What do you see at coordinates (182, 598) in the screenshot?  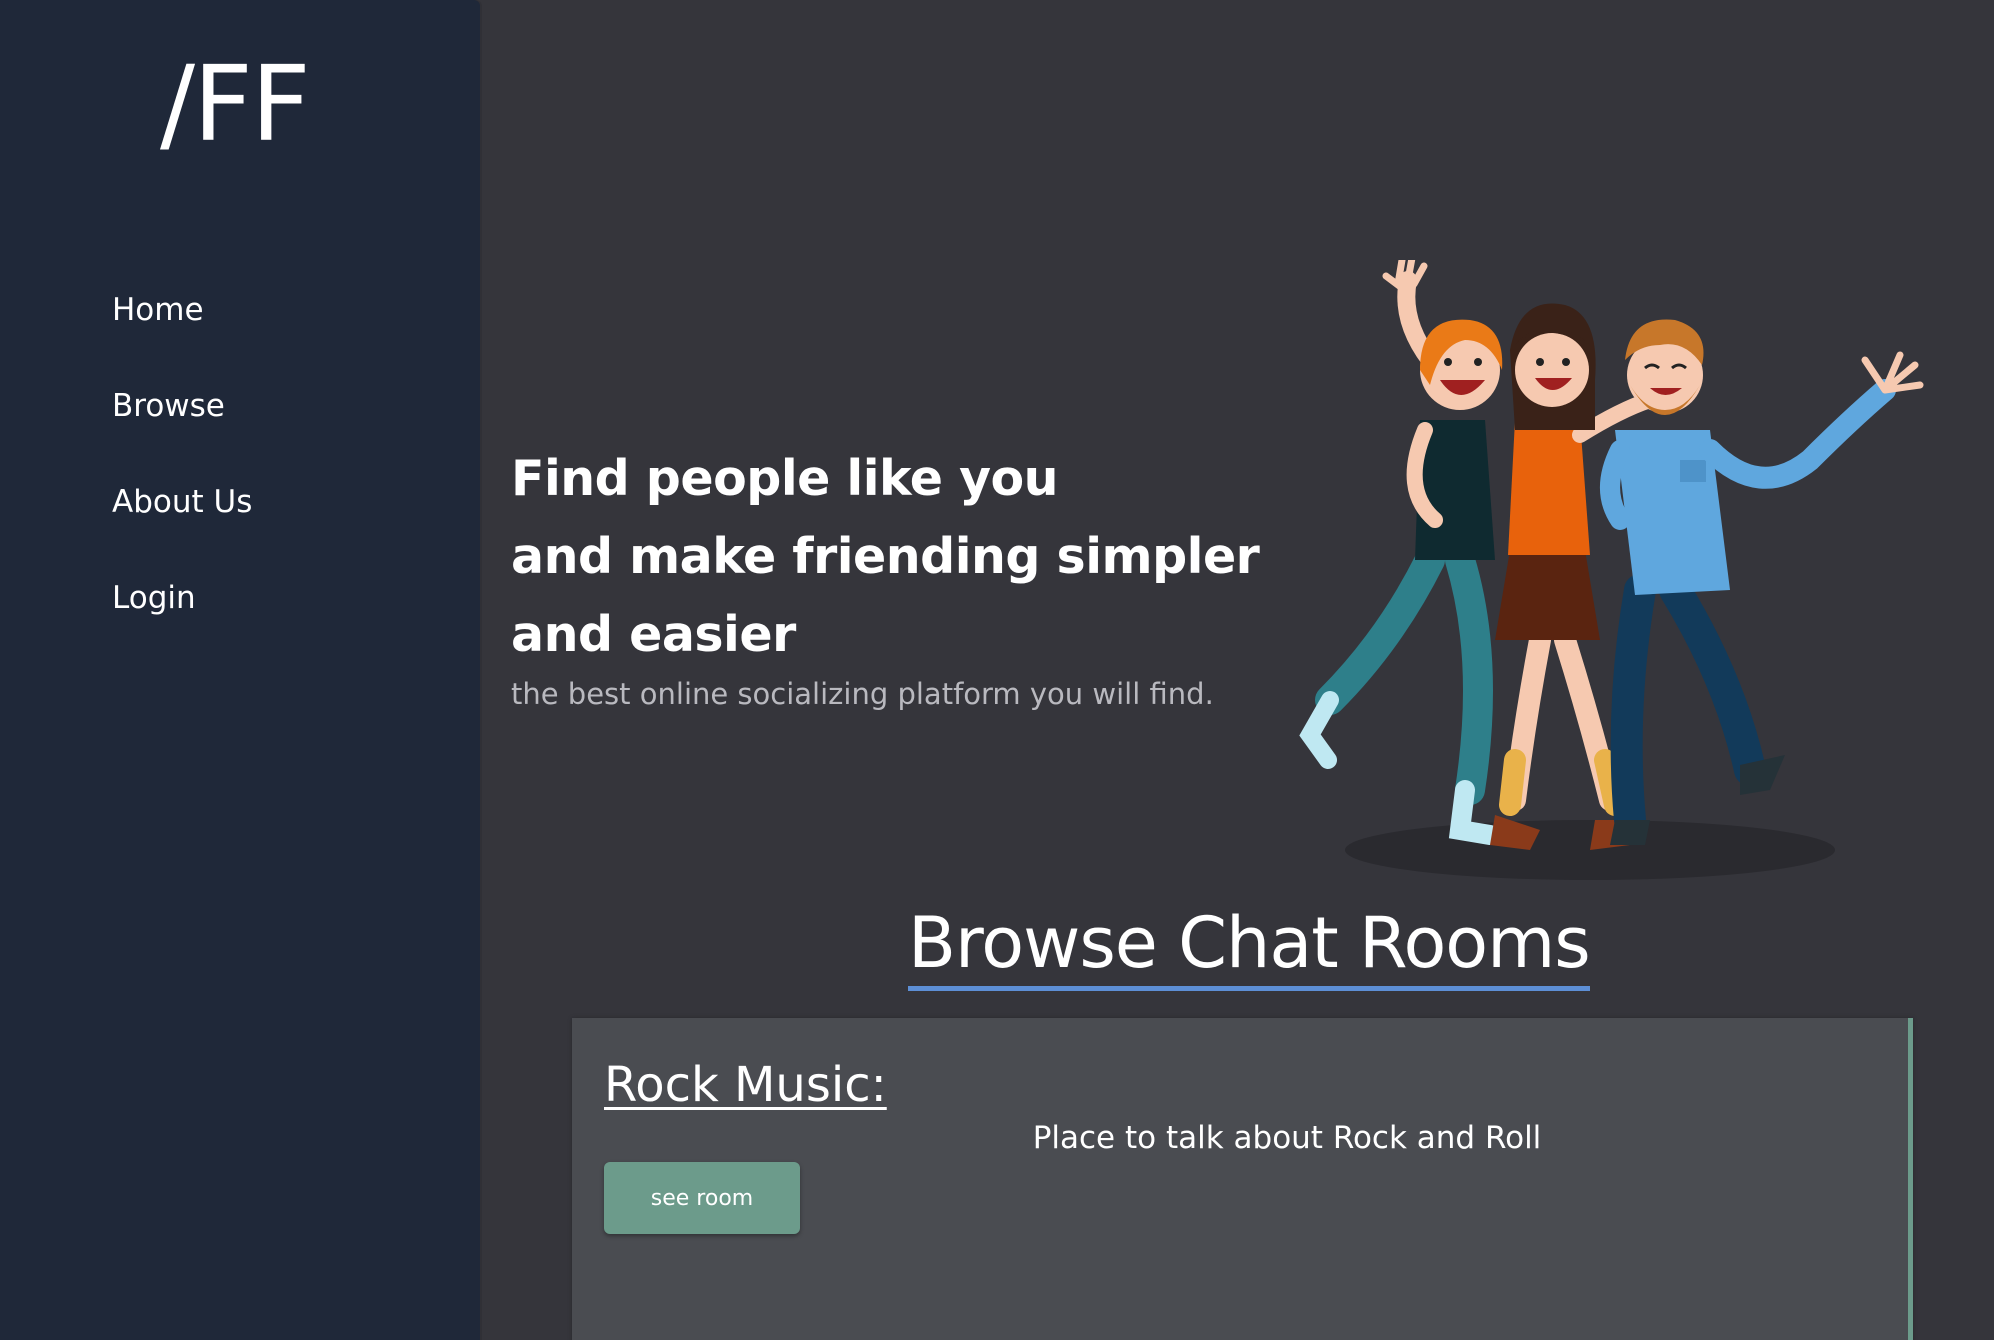 I see `sidebar-item-login: Login` at bounding box center [182, 598].